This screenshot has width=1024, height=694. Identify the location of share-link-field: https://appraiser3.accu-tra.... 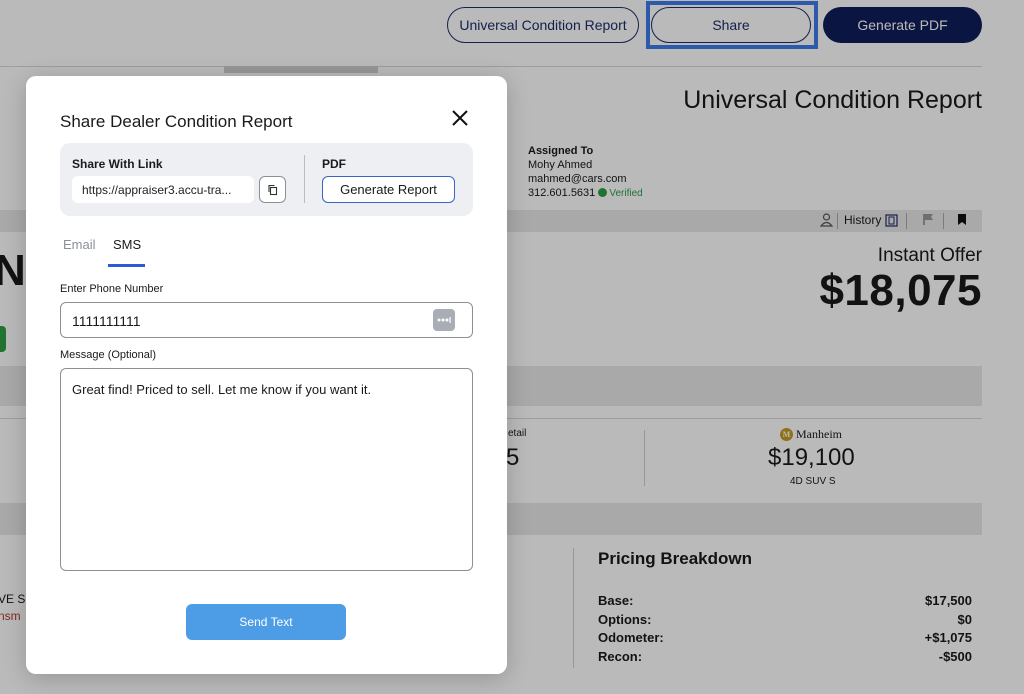
(163, 189).